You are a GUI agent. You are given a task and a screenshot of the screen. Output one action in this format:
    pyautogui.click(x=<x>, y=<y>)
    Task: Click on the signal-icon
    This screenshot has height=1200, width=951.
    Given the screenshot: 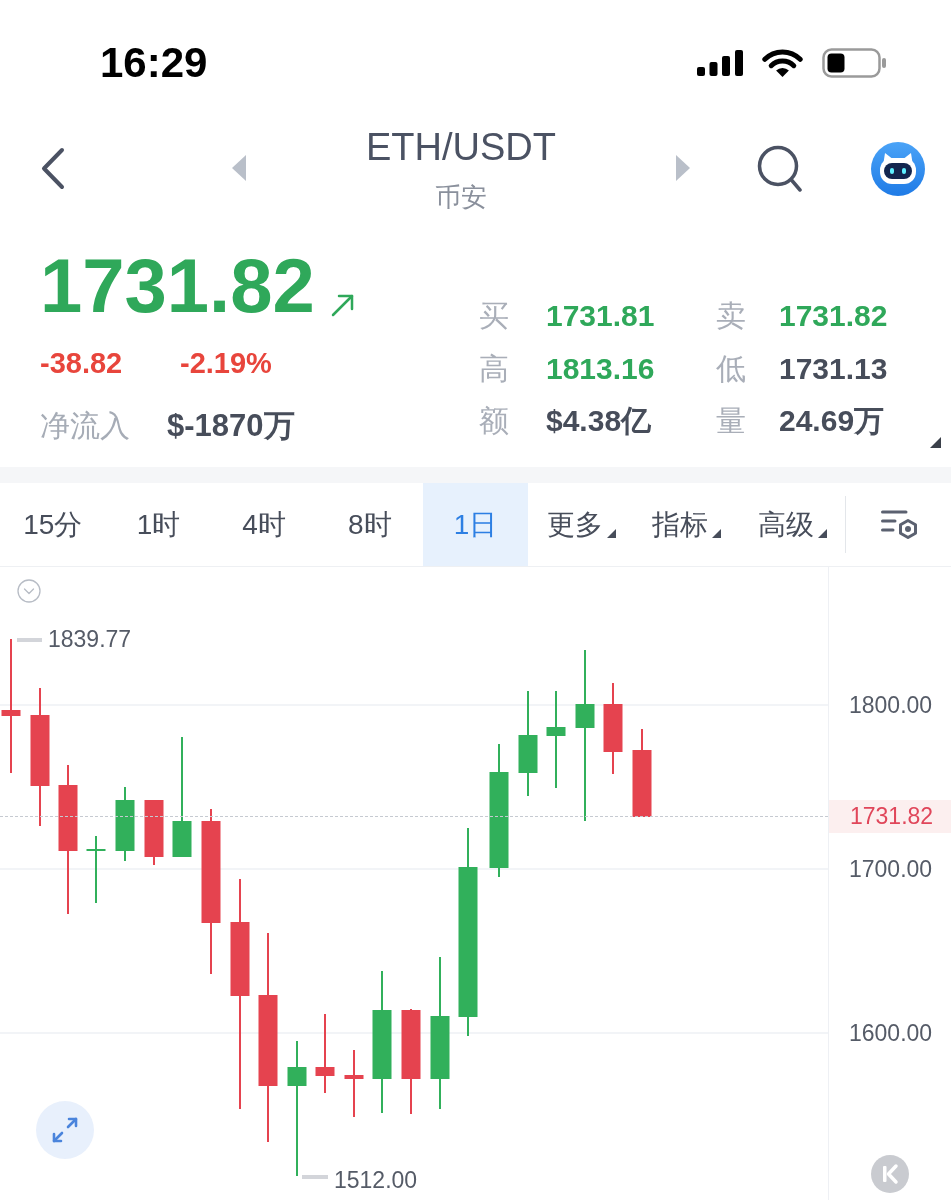 What is the action you would take?
    pyautogui.click(x=720, y=63)
    